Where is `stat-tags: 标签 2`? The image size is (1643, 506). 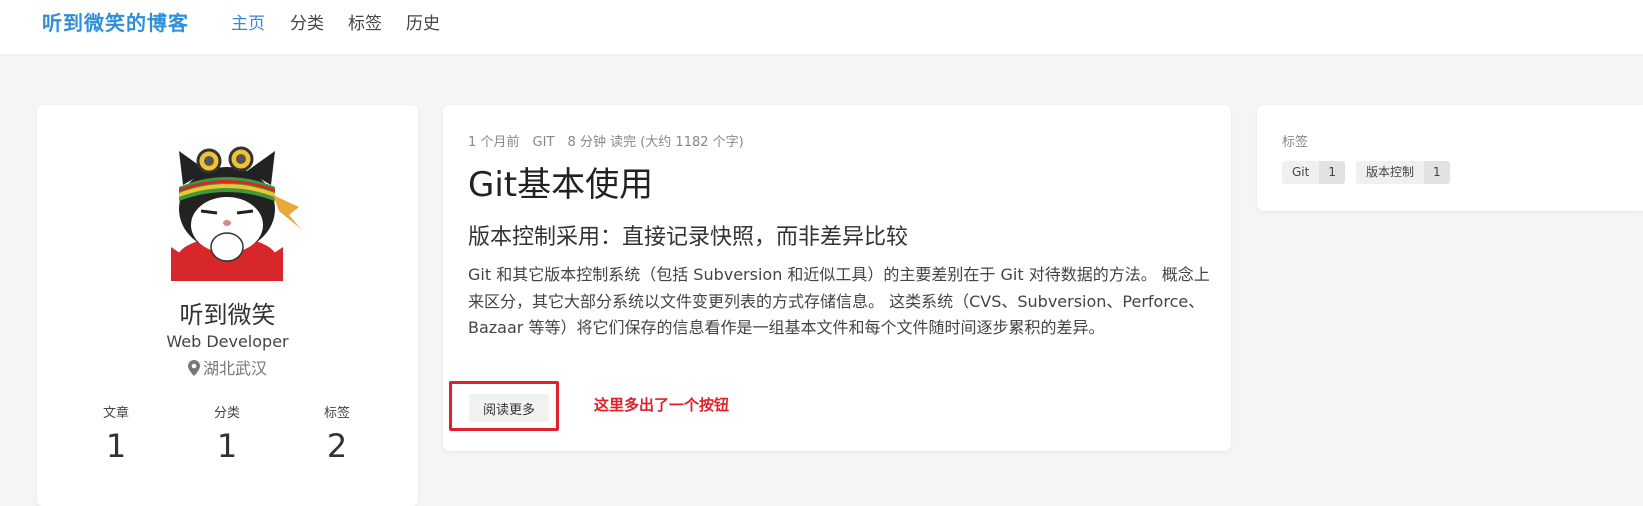
stat-tags: 标签 2 is located at coordinates (337, 433).